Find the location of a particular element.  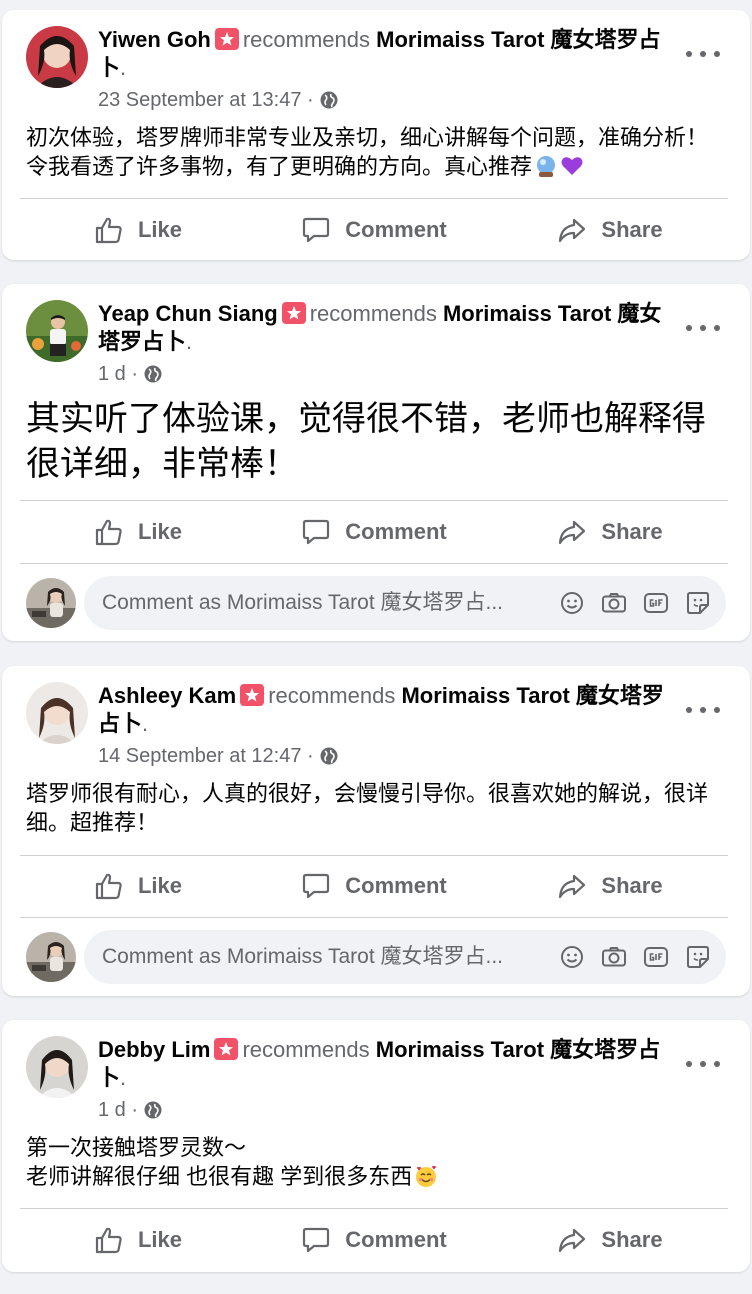

post-text: 第一次接触塔罗灵数～ 老师讲解很仔细 也很有趣 学到很多东西 is located at coordinates (376, 1162).